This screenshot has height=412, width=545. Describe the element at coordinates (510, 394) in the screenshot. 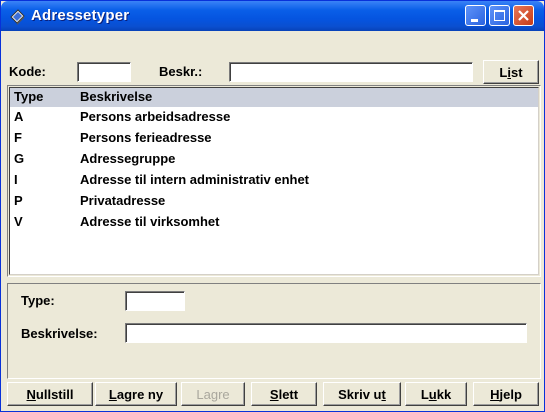

I see `hjelp-label-b: jelp` at that location.